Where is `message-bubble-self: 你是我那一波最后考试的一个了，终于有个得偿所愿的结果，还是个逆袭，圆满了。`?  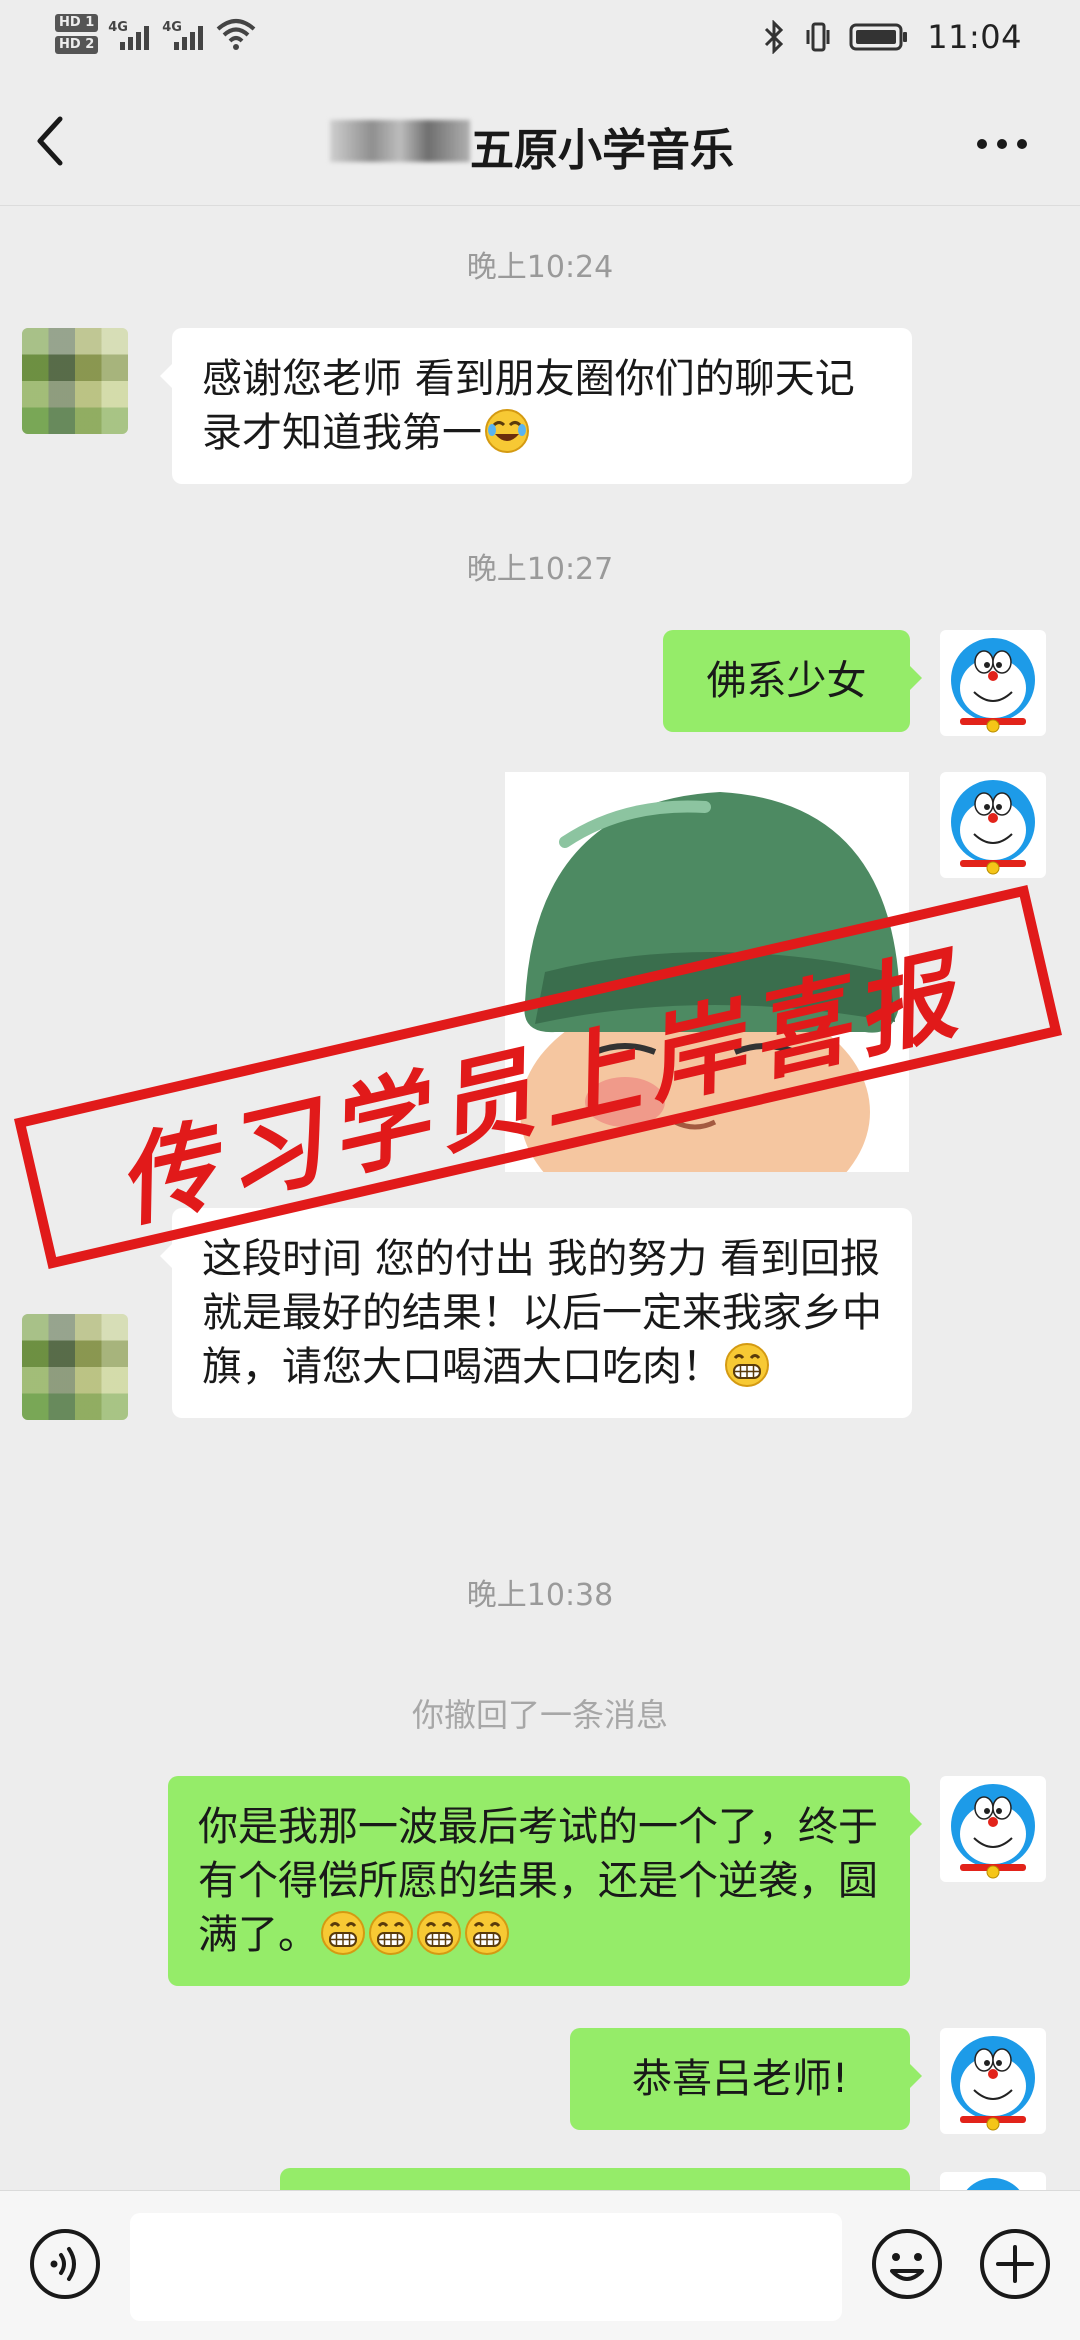 message-bubble-self: 你是我那一波最后考试的一个了，终于有个得偿所愿的结果，还是个逆袭，圆满了。 is located at coordinates (545, 1881).